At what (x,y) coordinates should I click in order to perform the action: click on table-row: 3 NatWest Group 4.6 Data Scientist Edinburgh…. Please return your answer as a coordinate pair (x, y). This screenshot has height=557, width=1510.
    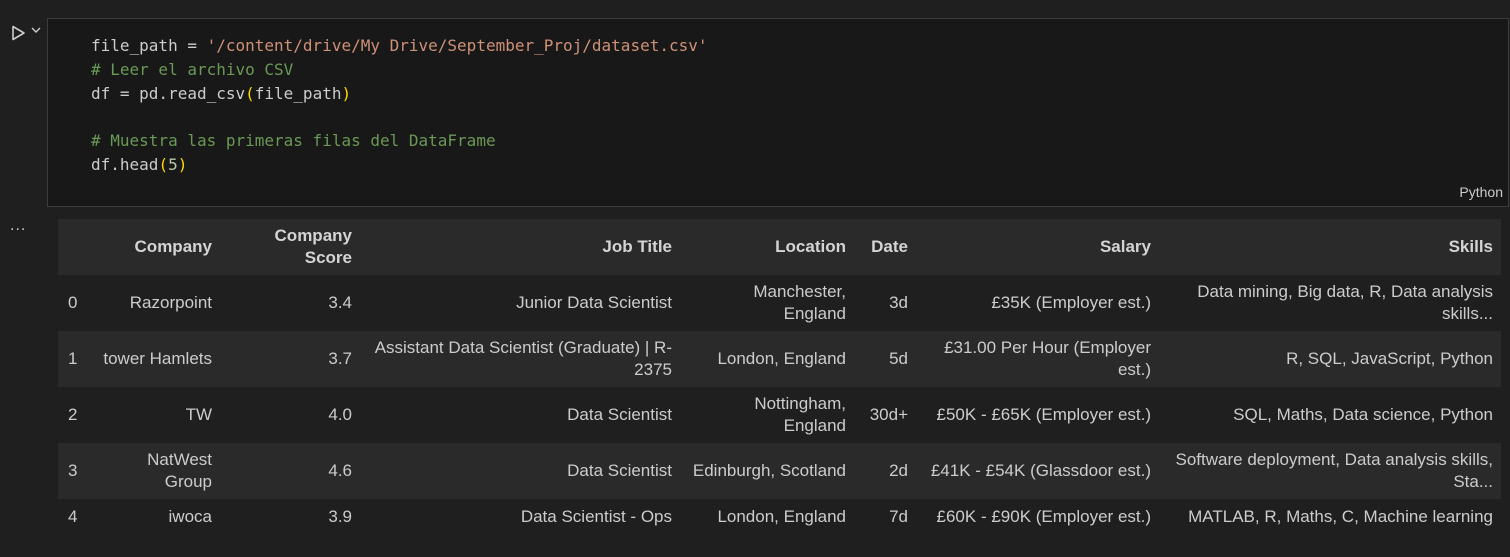
    Looking at the image, I should click on (779, 471).